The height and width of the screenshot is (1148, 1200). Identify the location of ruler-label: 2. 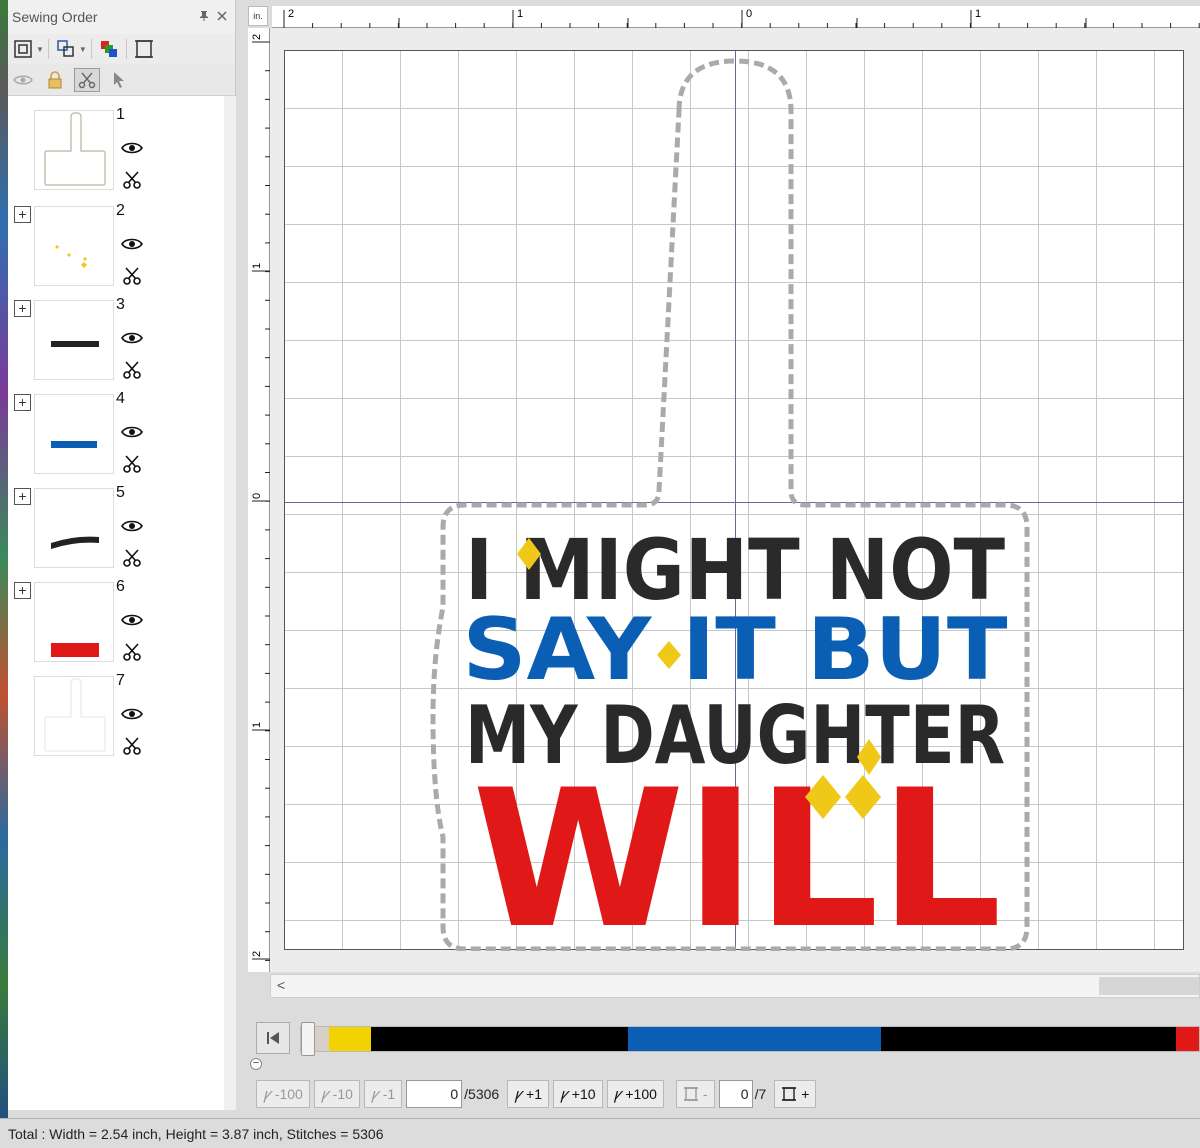
(291, 14).